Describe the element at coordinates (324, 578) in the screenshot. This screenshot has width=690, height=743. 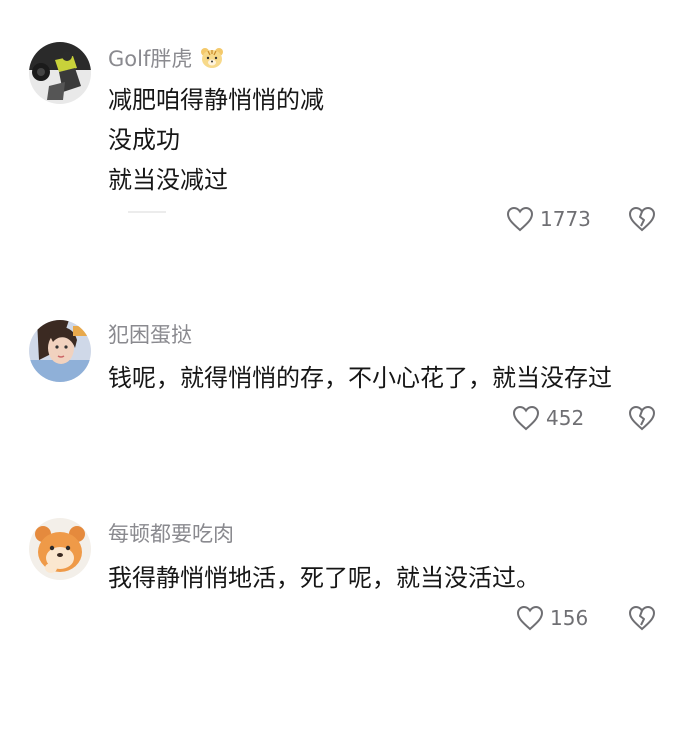
I see `comment-text-line: 我得静悄悄地活，死了呢，就当没活过。` at that location.